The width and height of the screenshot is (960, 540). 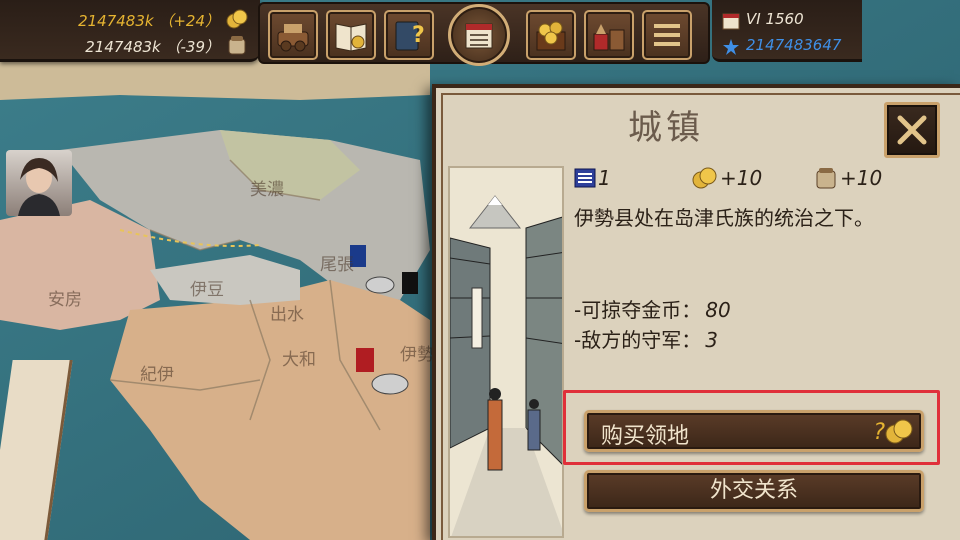 I want to click on treasury-icon, so click(x=551, y=36).